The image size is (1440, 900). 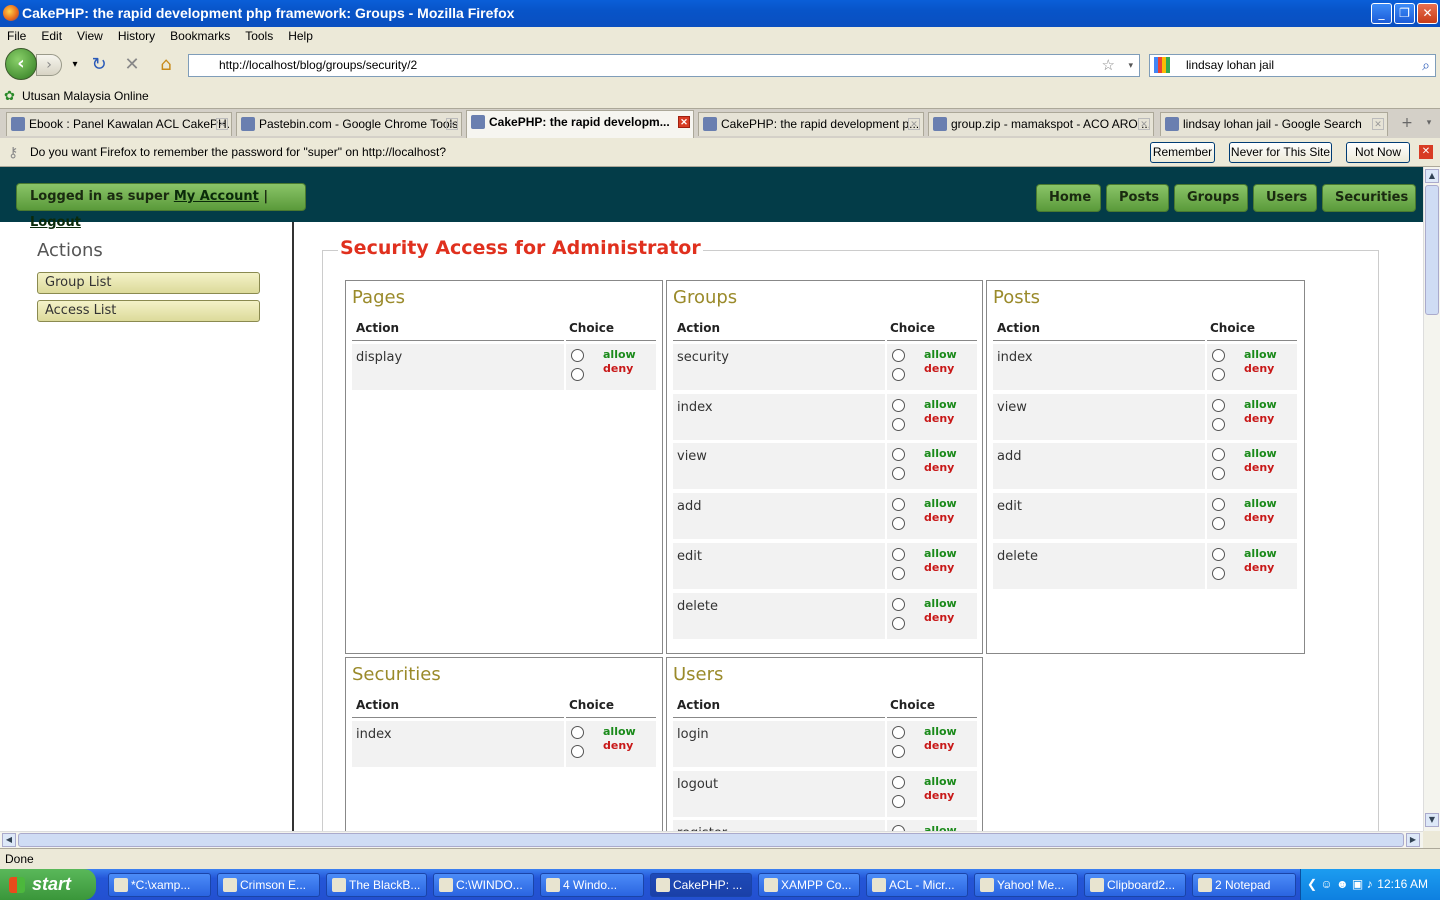 I want to click on nav-securities-button: Securities, so click(x=1369, y=198).